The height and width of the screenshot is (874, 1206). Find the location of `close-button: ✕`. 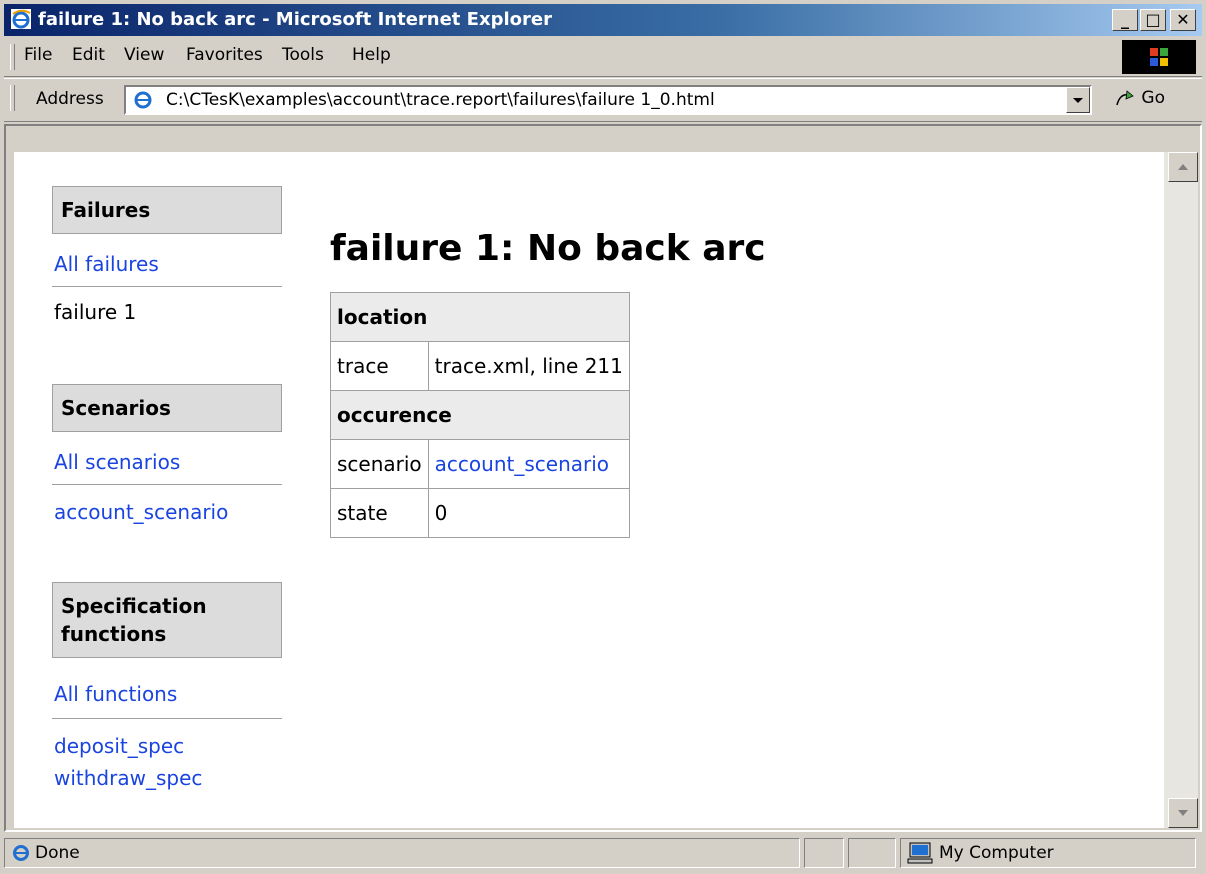

close-button: ✕ is located at coordinates (1183, 20).